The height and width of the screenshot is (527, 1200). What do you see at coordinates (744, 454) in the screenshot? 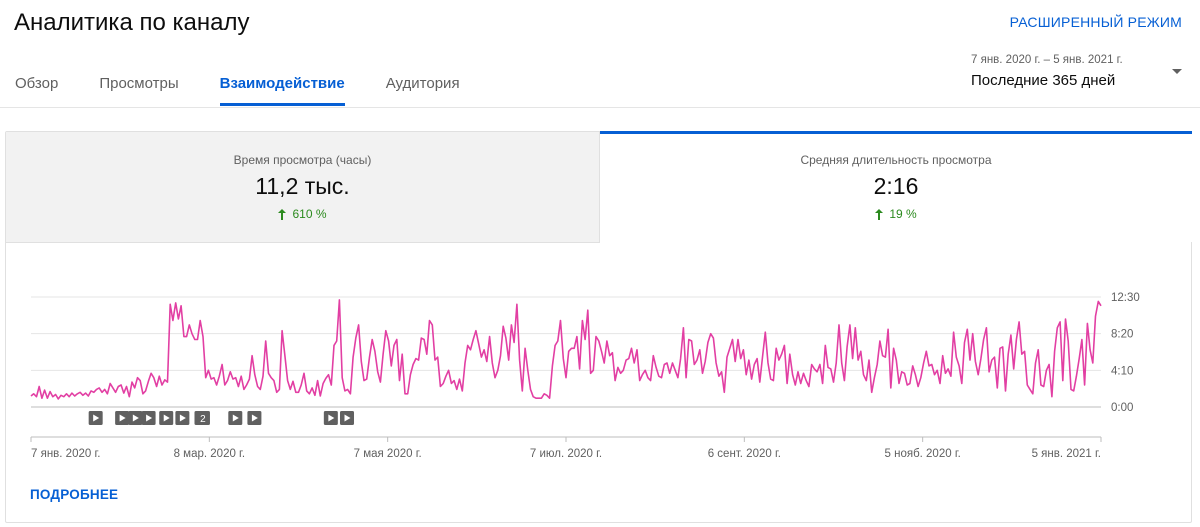
I see `x-tick-label: 6 сент. 2020 г.` at bounding box center [744, 454].